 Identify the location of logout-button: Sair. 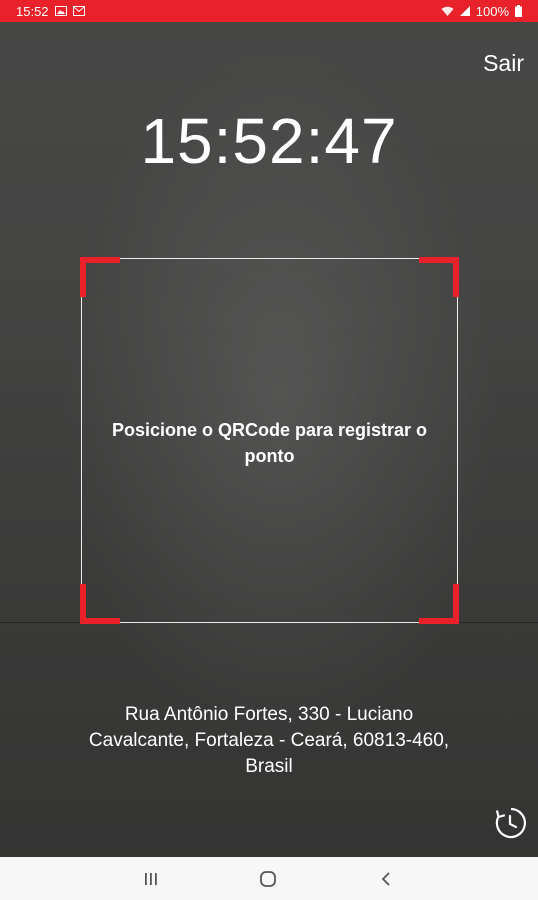
(503, 63).